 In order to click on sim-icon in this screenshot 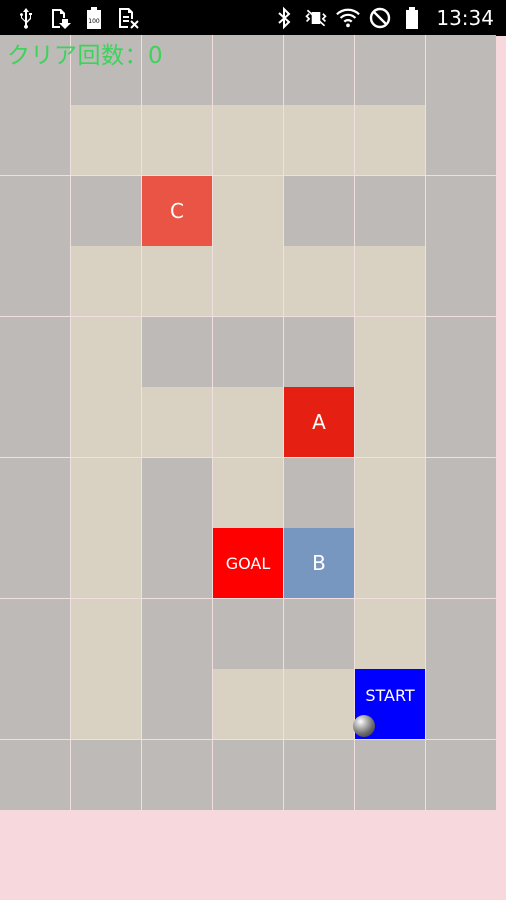, I will do `click(128, 18)`.